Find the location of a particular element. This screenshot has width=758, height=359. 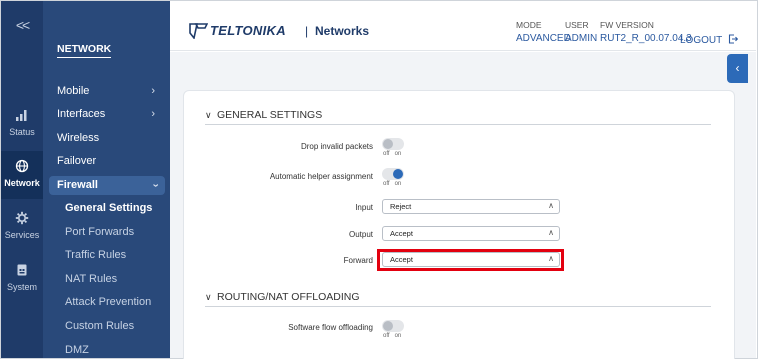

icon-rail: << Status Network Services System is located at coordinates (22, 179).